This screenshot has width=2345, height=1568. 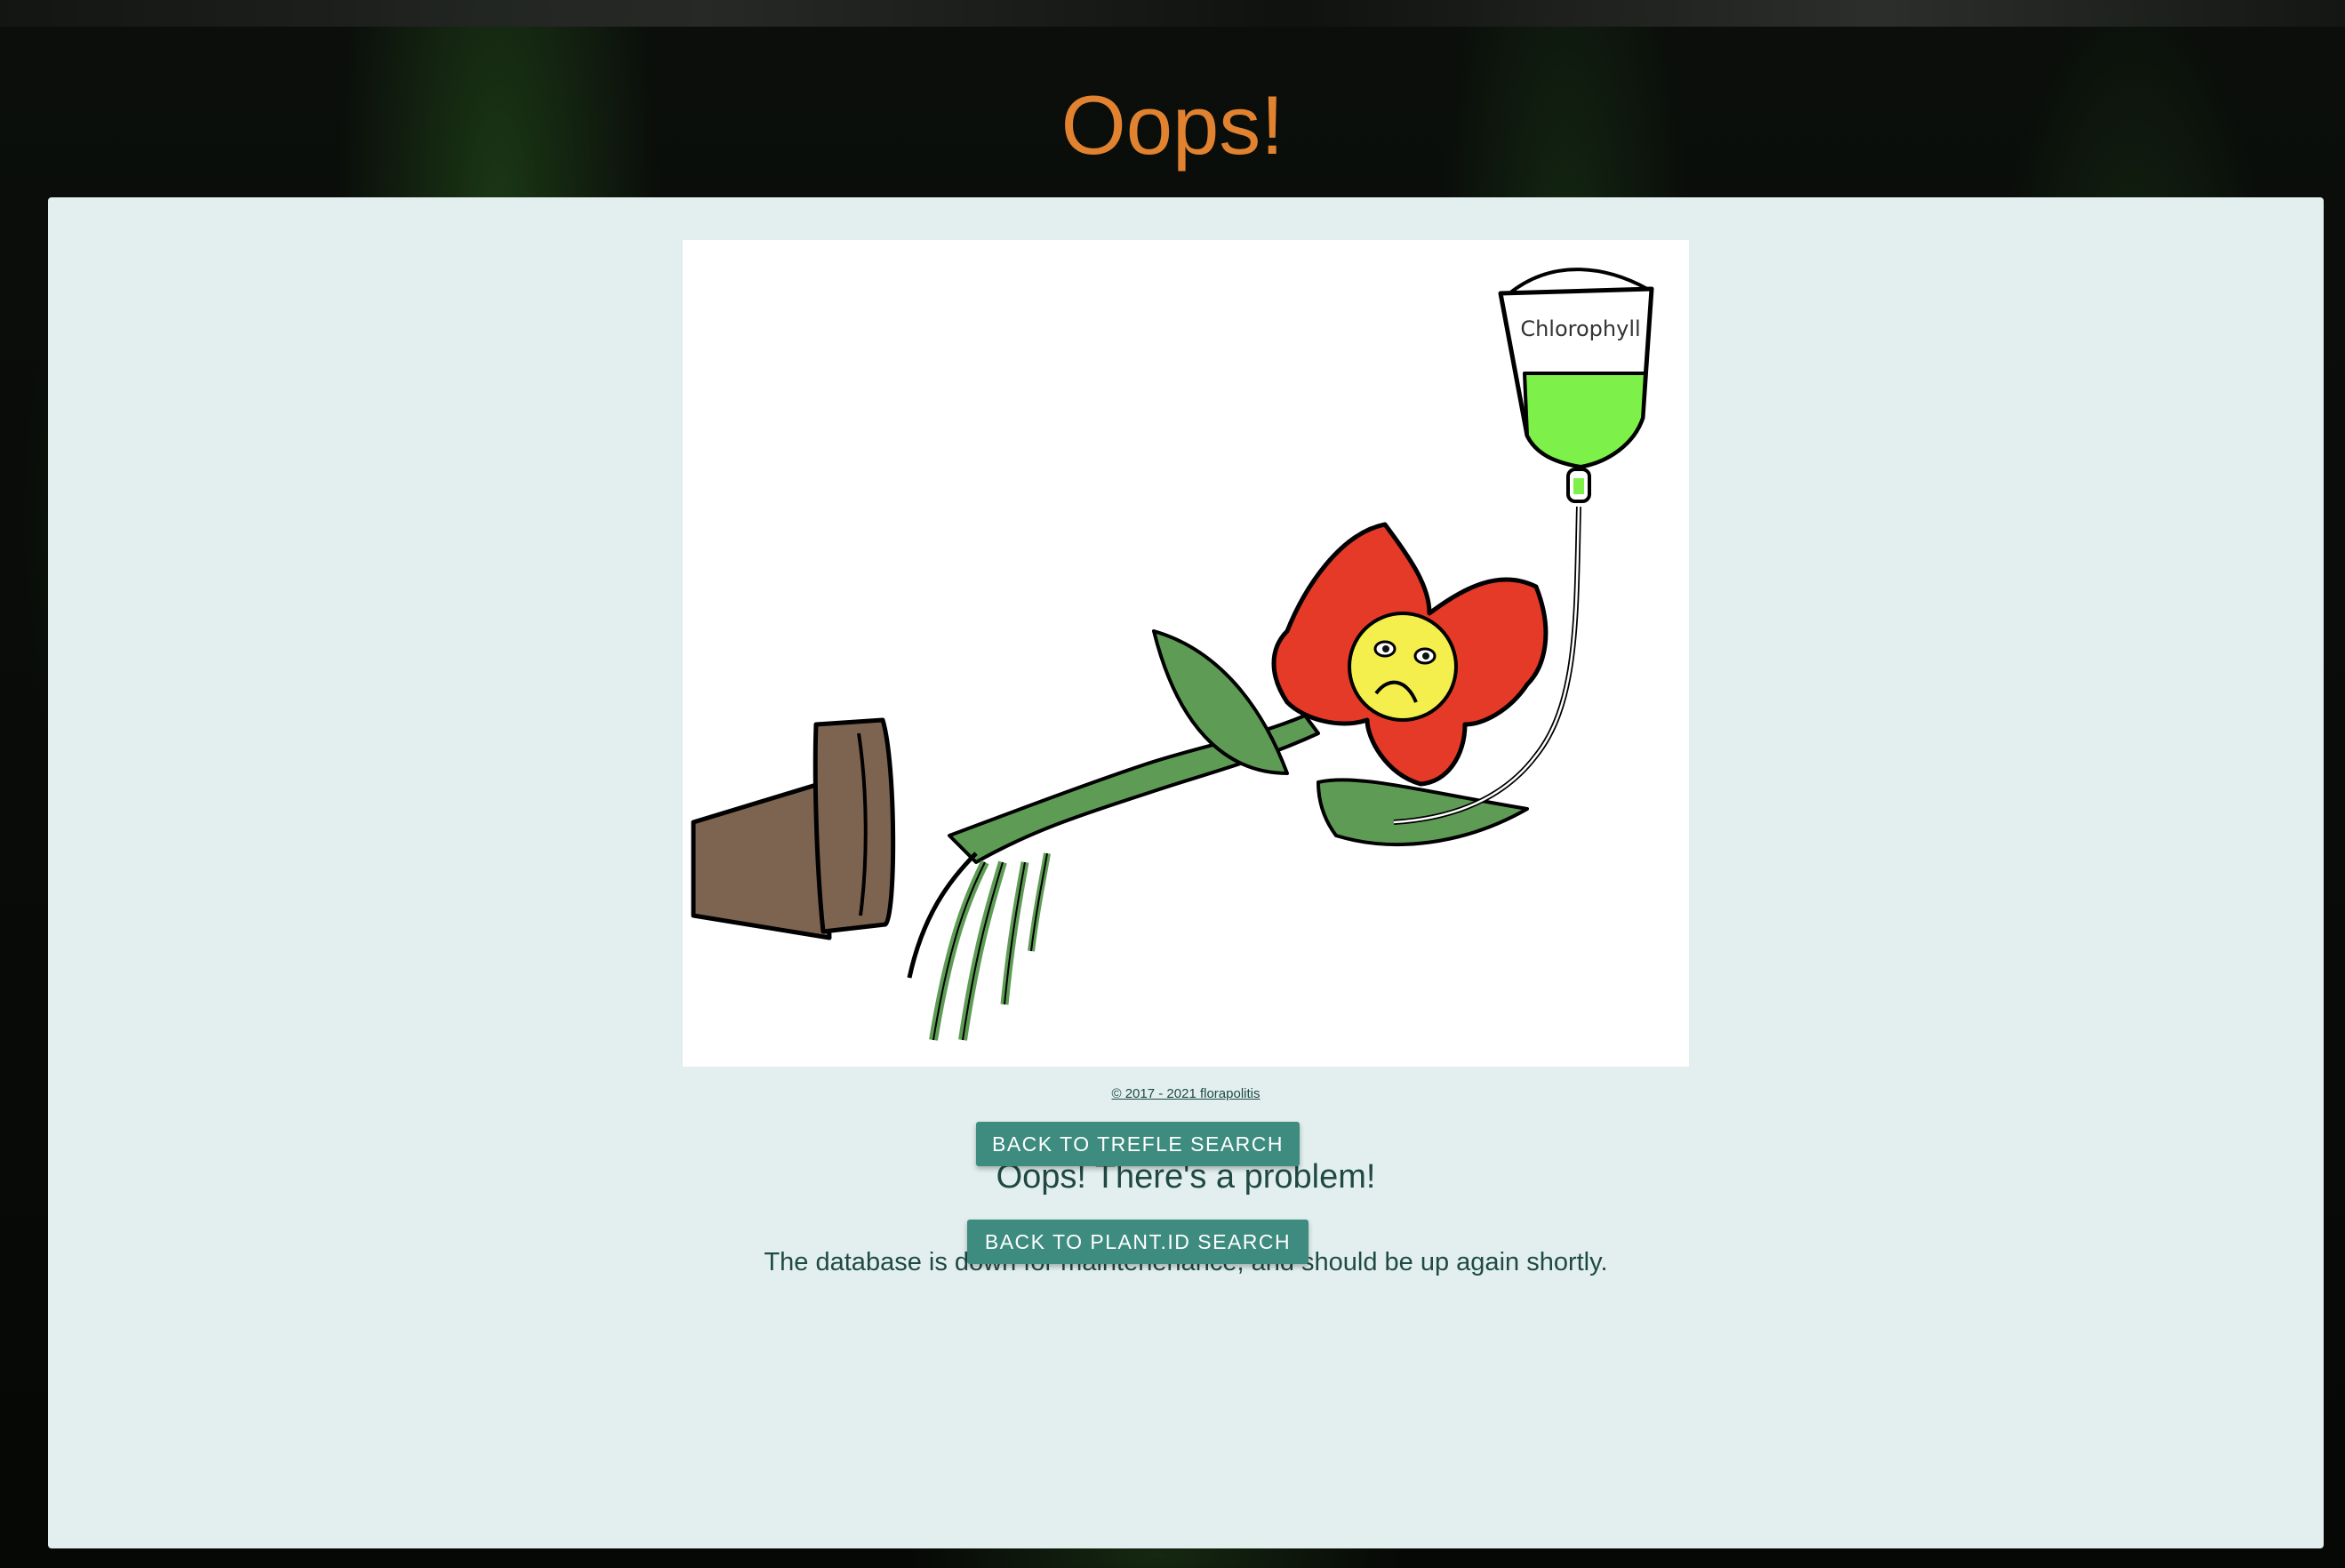 What do you see at coordinates (793, 828) in the screenshot?
I see `flower-pot-icon` at bounding box center [793, 828].